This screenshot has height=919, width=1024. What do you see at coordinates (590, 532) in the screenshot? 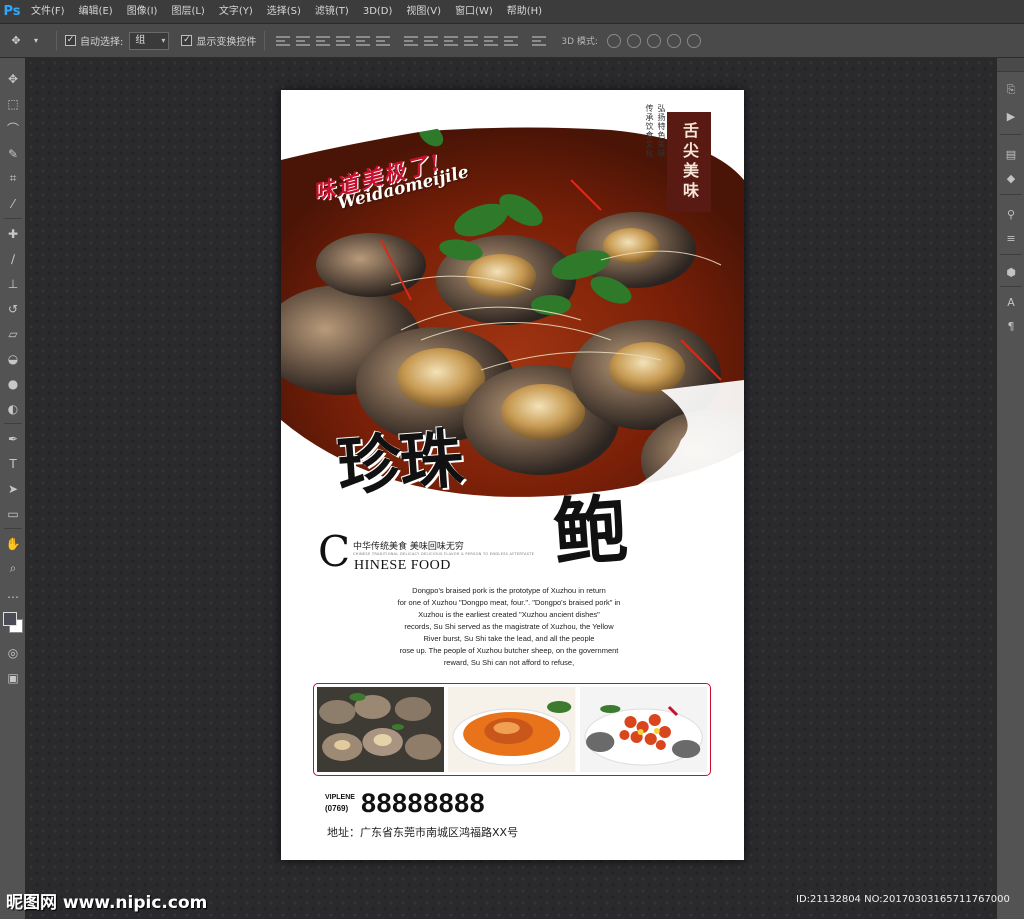
I see `main-title-last-char: 鲍` at bounding box center [590, 532].